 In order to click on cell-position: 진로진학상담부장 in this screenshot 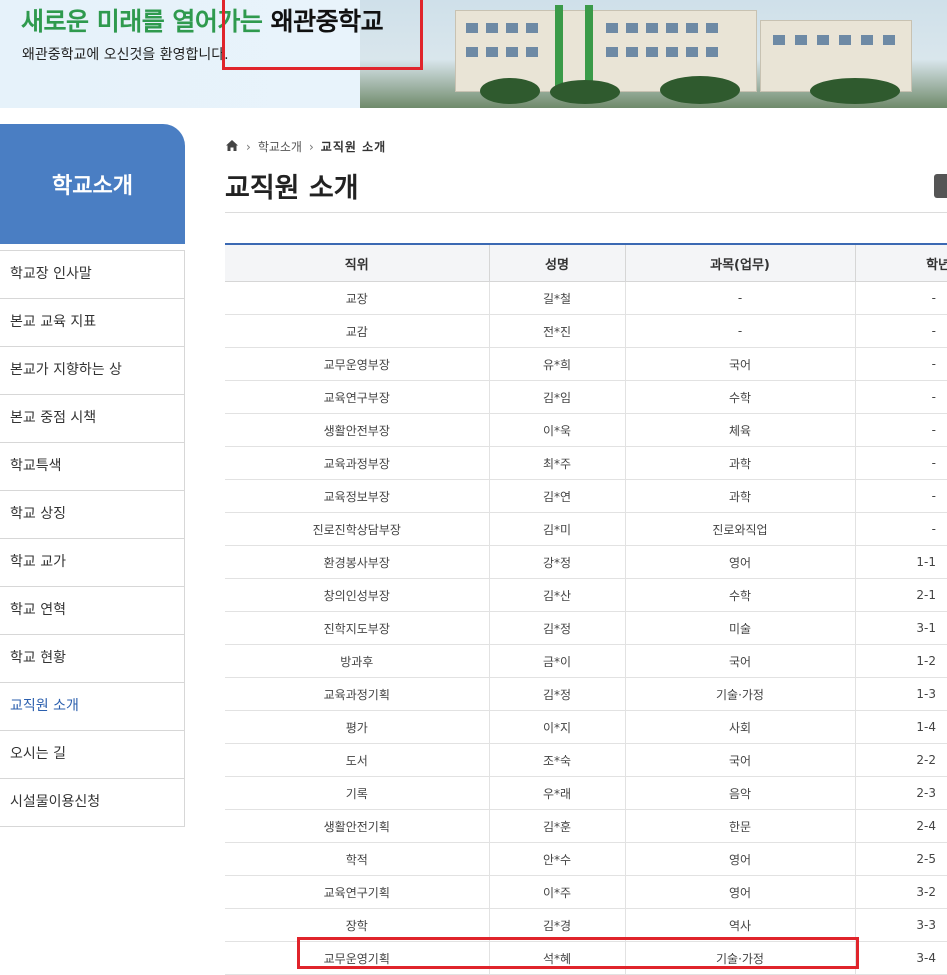, I will do `click(357, 529)`.